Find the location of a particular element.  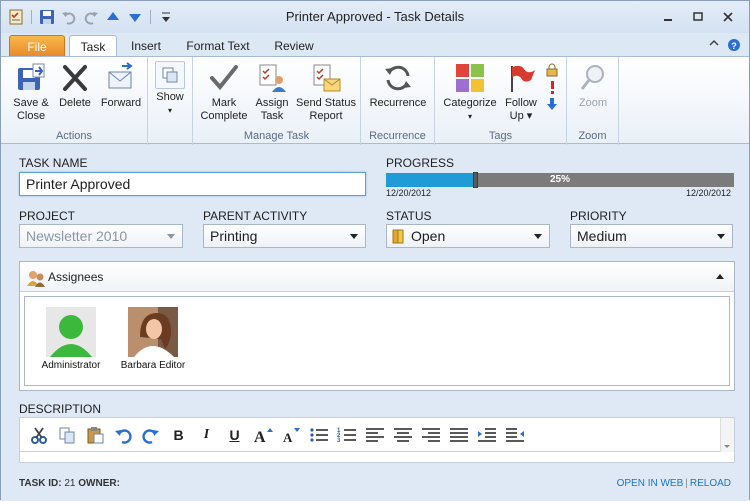

undo-icon is located at coordinates (122, 435).